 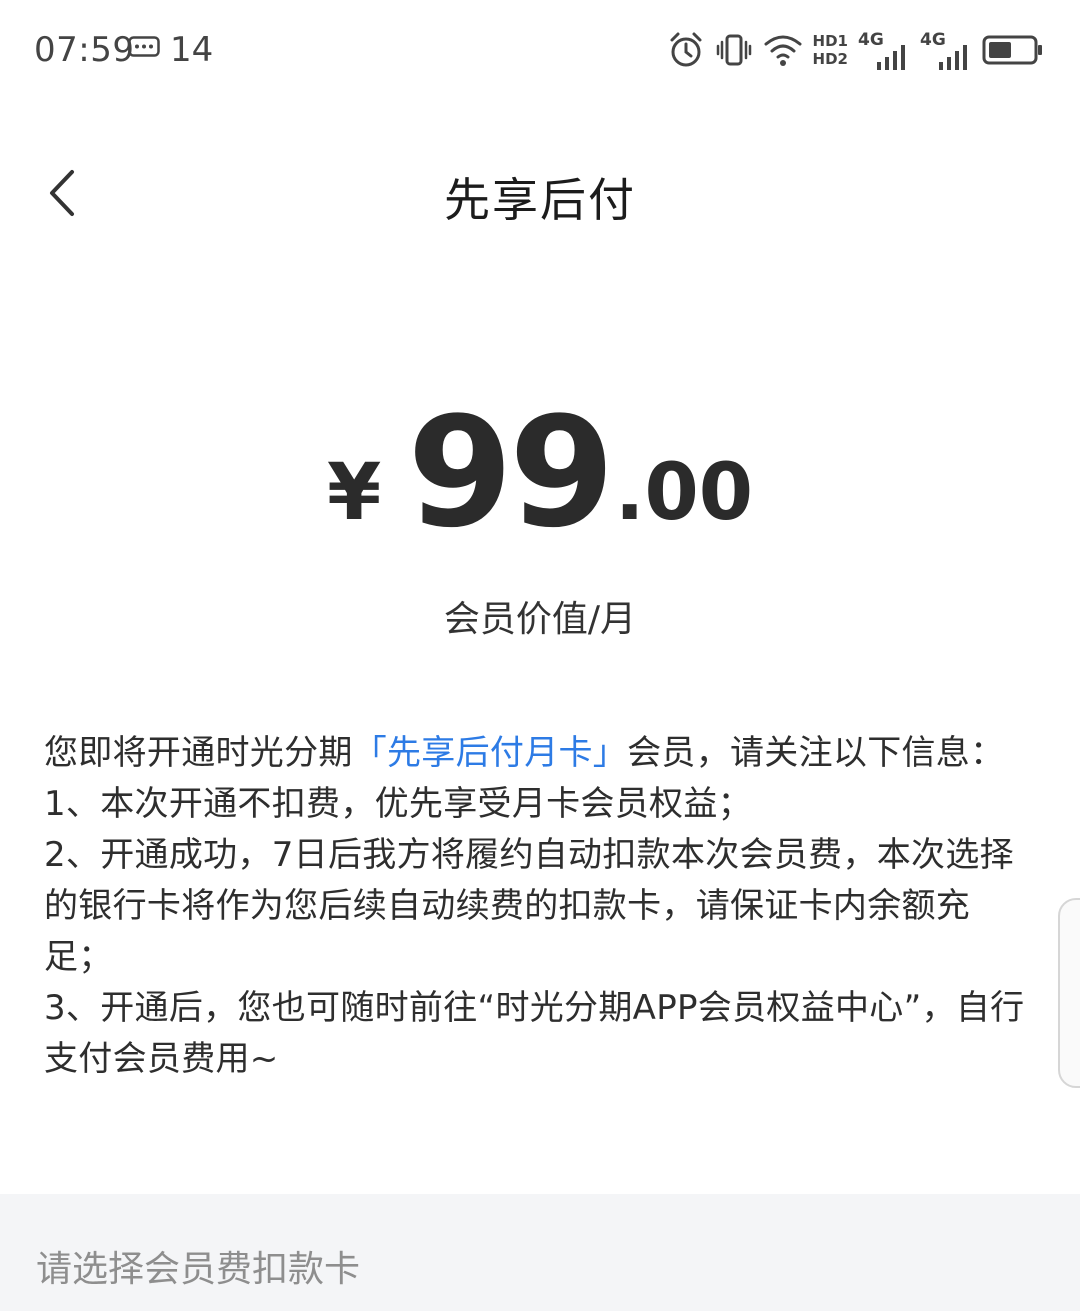 What do you see at coordinates (511, 472) in the screenshot?
I see `price-integer: 99` at bounding box center [511, 472].